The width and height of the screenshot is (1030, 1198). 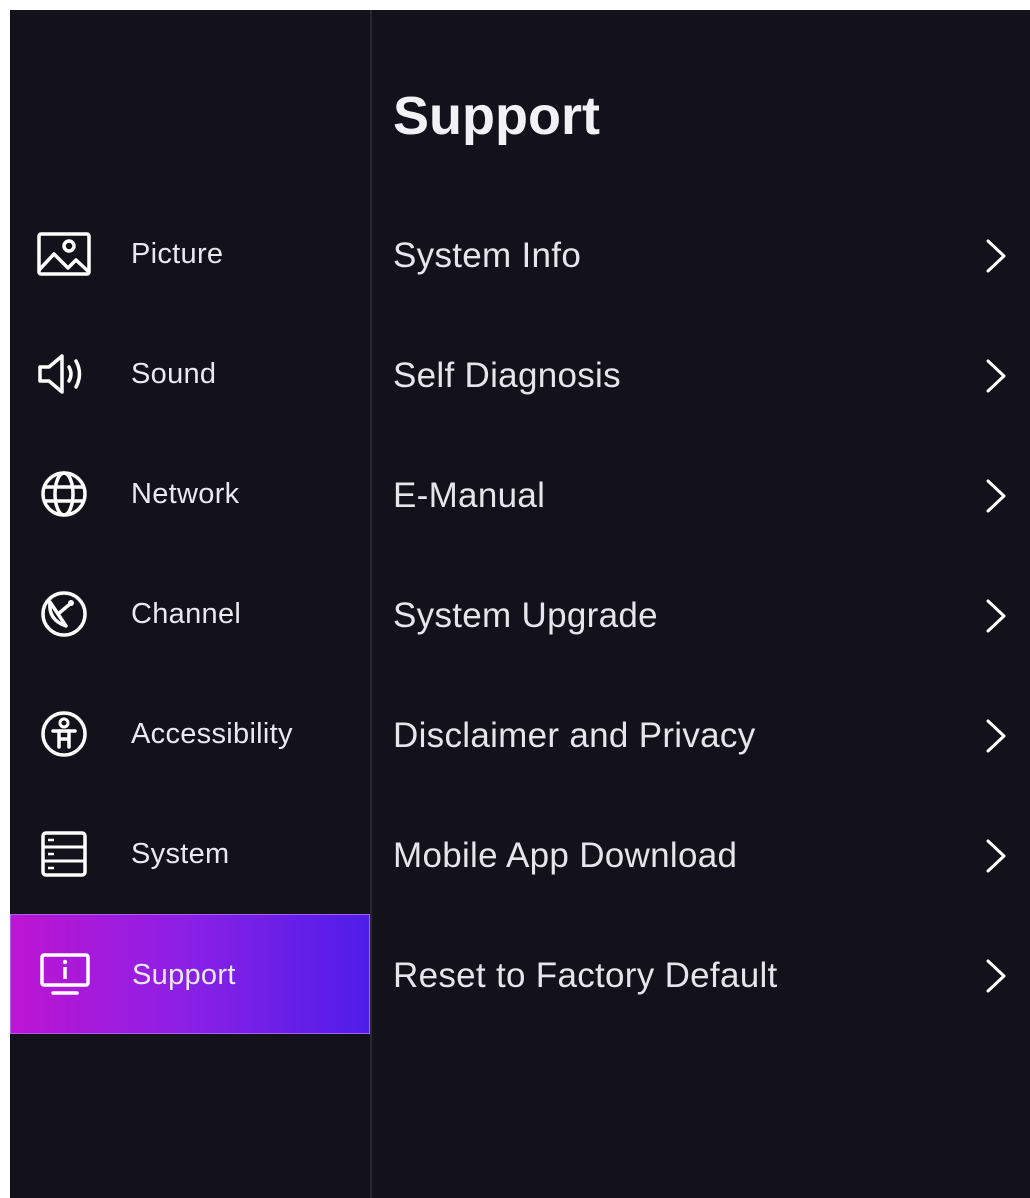 What do you see at coordinates (64, 494) in the screenshot?
I see `globe-icon` at bounding box center [64, 494].